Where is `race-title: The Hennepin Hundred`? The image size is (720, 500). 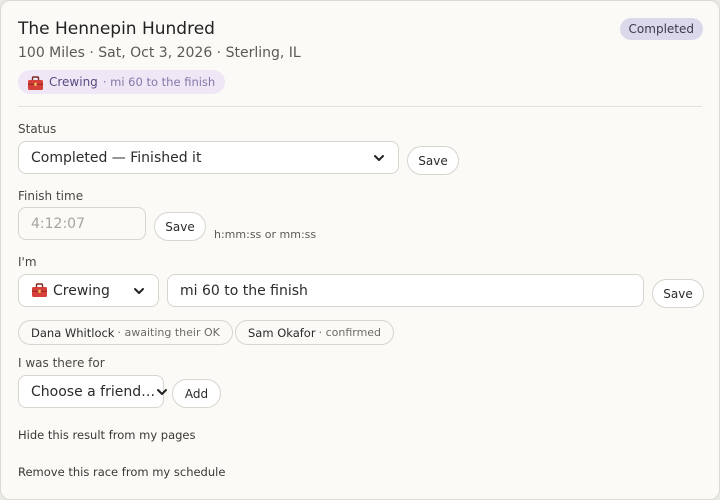 race-title: The Hennepin Hundred is located at coordinates (116, 29).